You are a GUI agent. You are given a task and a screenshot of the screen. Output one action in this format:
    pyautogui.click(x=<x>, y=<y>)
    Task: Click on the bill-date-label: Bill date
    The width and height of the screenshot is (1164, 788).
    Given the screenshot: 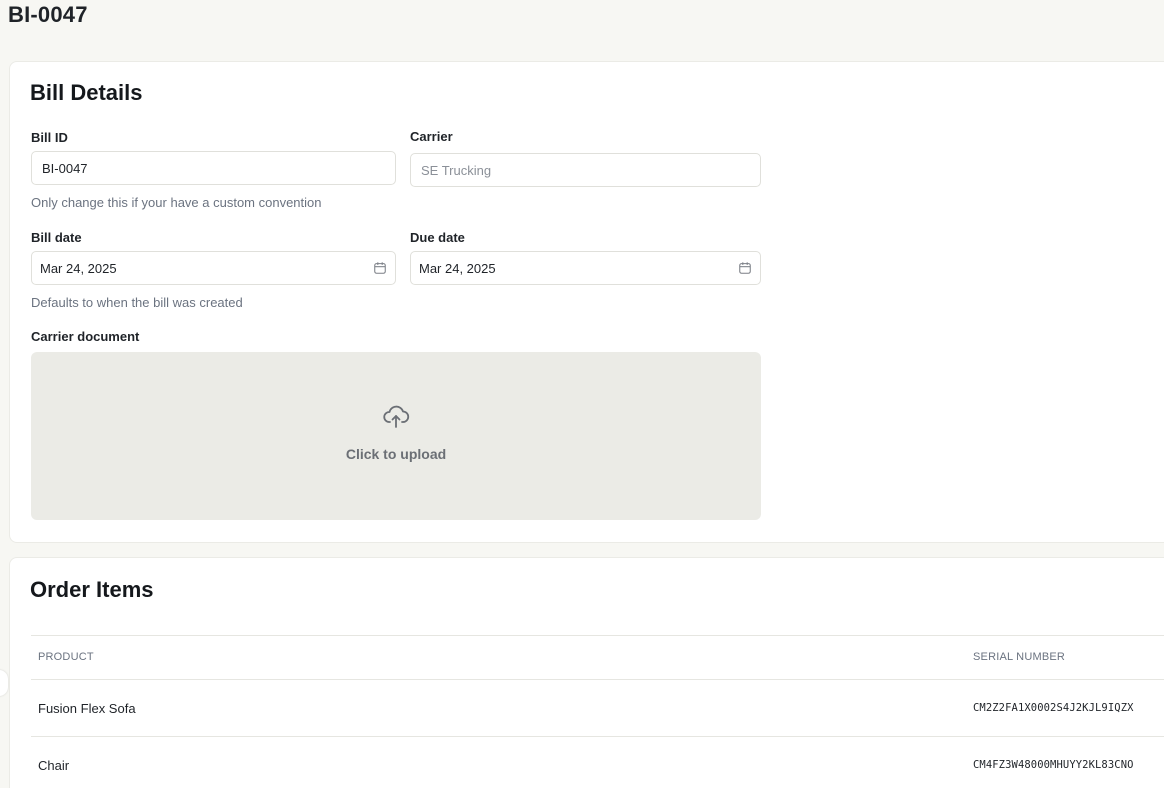 What is the action you would take?
    pyautogui.click(x=56, y=237)
    